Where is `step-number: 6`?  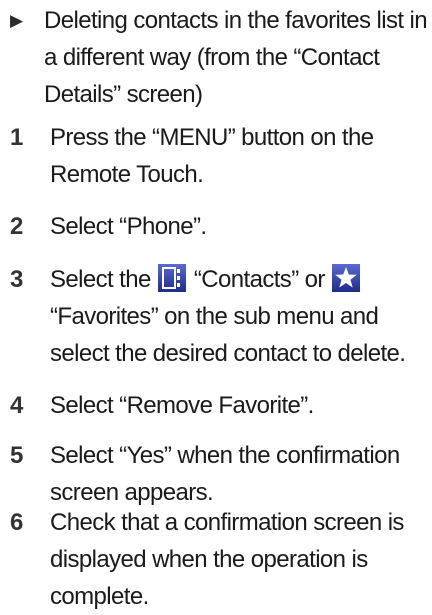 step-number: 6 is located at coordinates (17, 522).